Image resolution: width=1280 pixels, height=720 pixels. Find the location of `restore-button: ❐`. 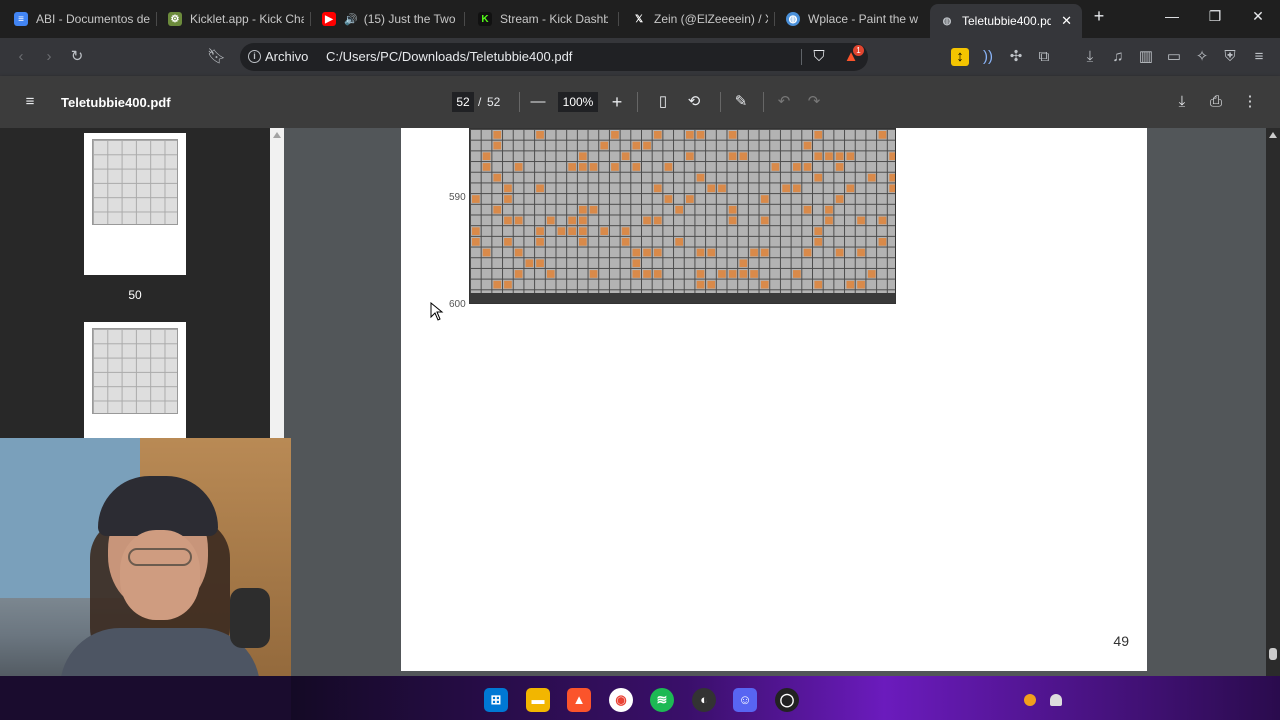

restore-button: ❐ is located at coordinates (1215, 16).